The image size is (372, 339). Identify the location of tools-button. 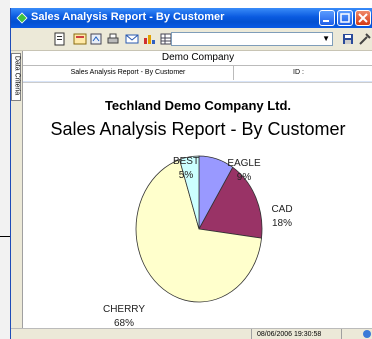
(365, 39).